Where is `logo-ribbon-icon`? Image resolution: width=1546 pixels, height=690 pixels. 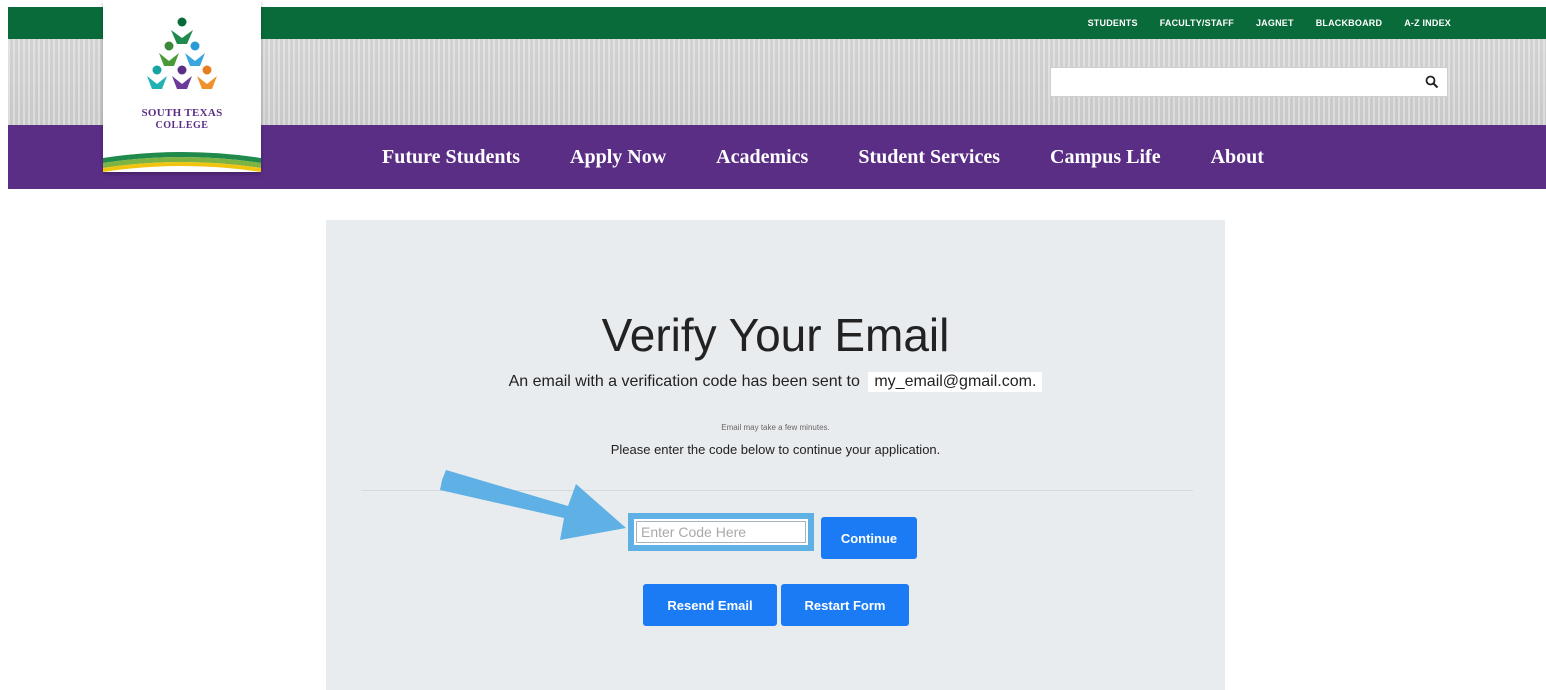 logo-ribbon-icon is located at coordinates (182, 162).